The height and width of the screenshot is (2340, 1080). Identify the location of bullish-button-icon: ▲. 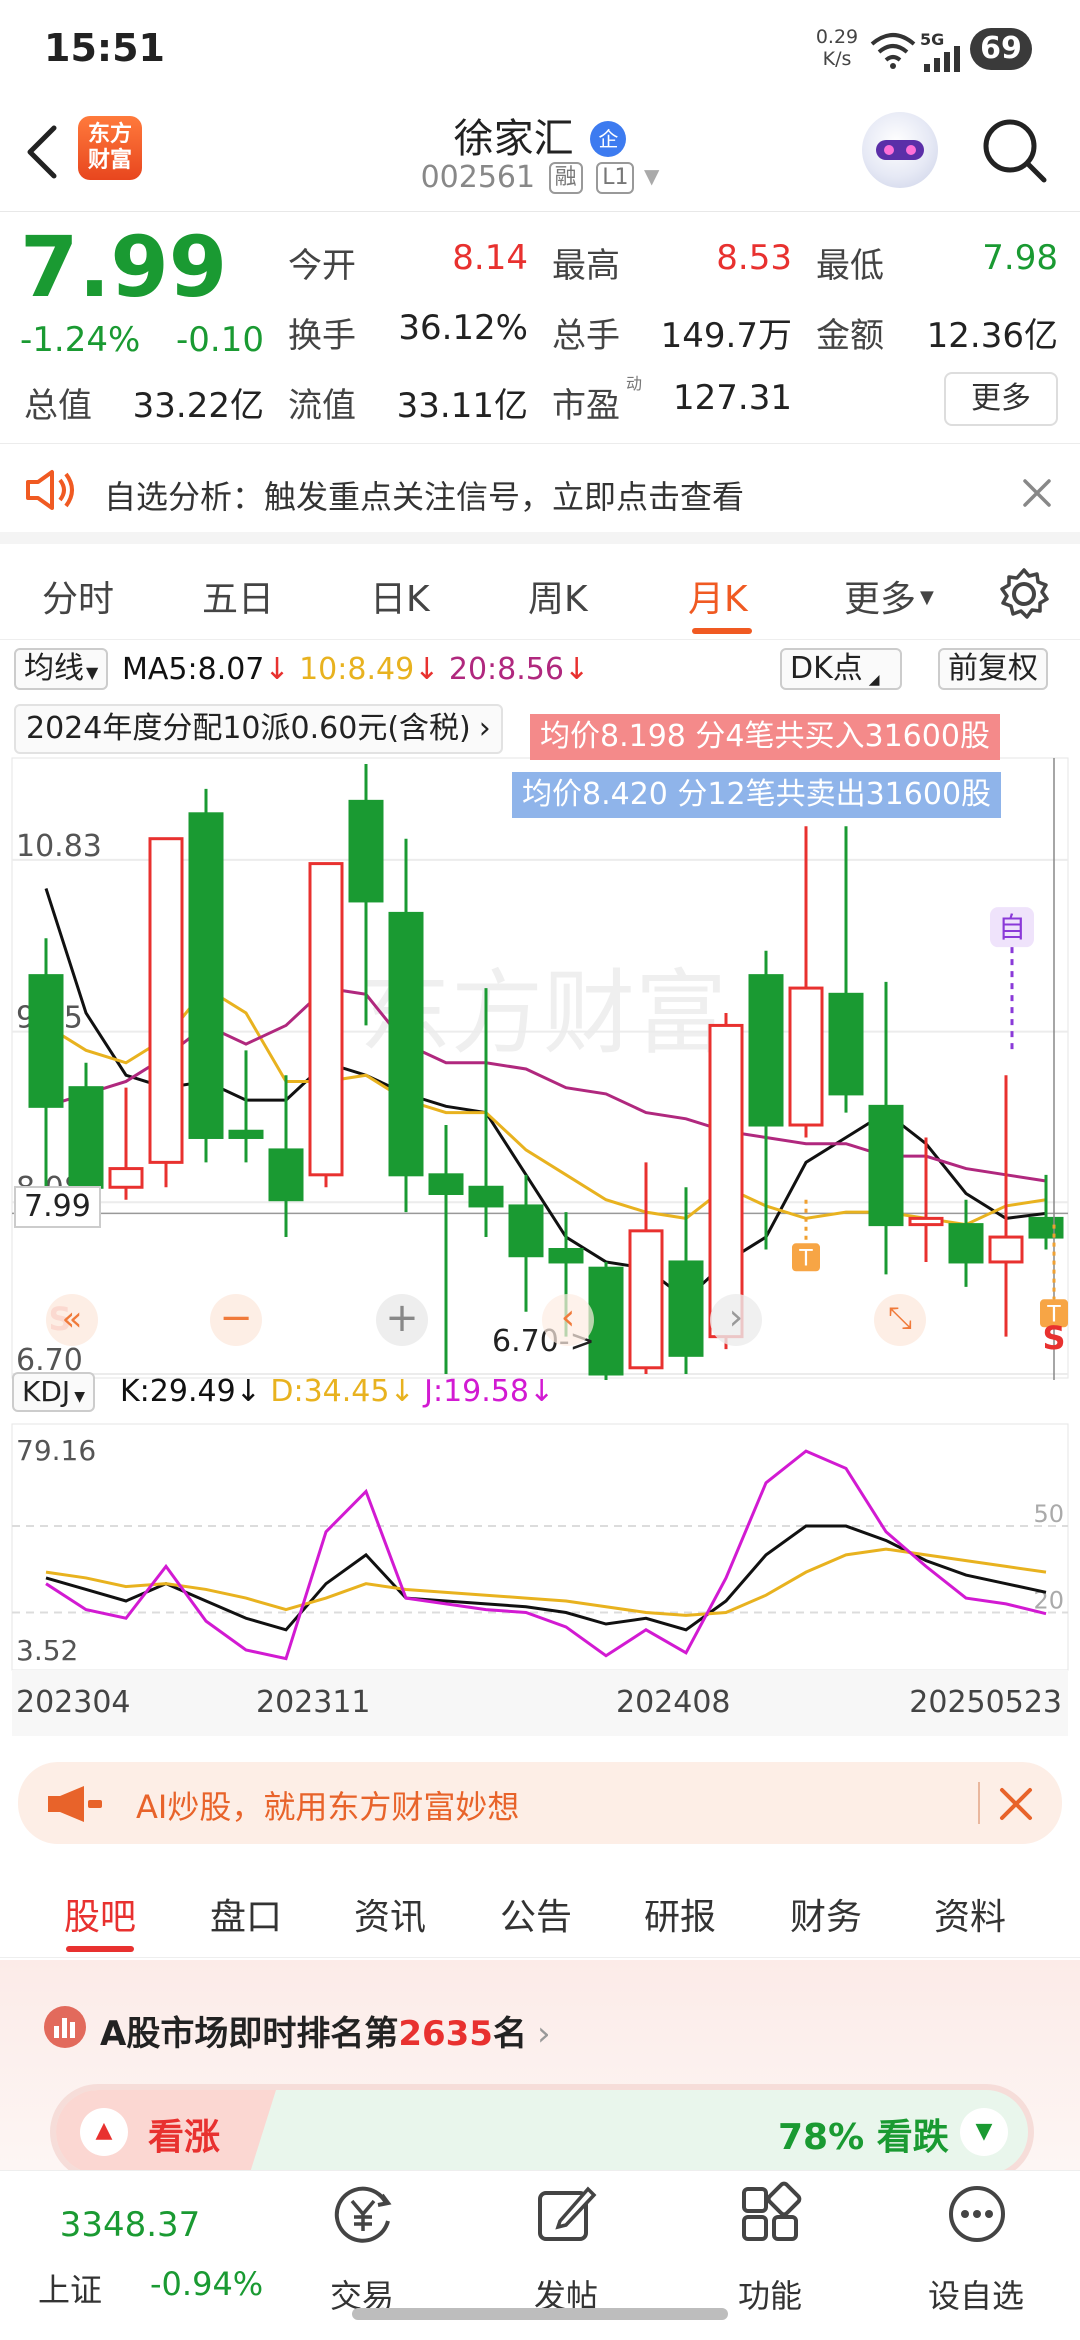
(104, 2132).